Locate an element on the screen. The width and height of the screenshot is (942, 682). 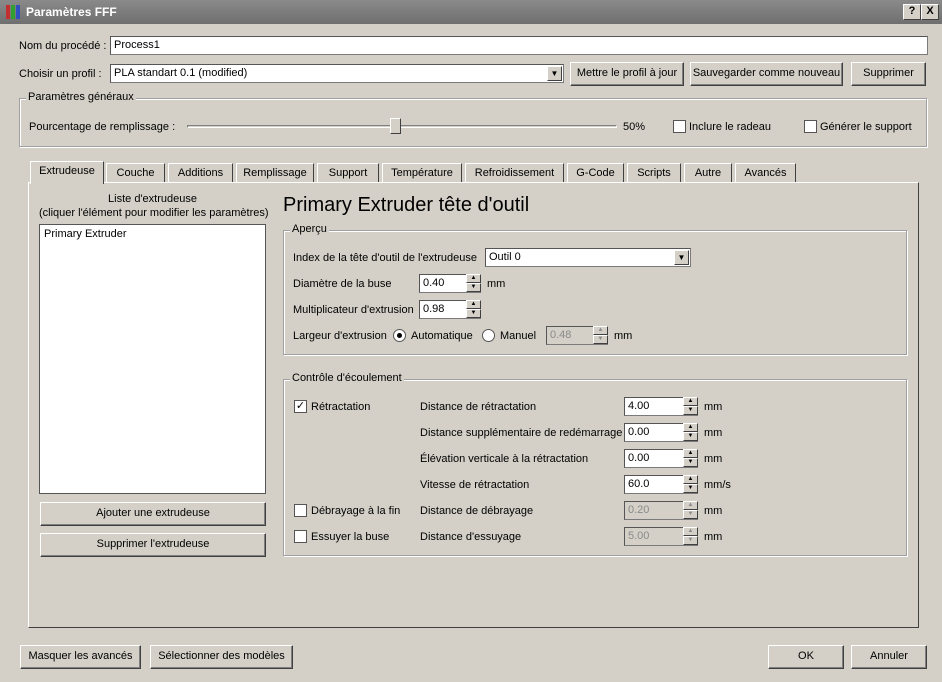
tab-additions: Additions is located at coordinates (200, 173).